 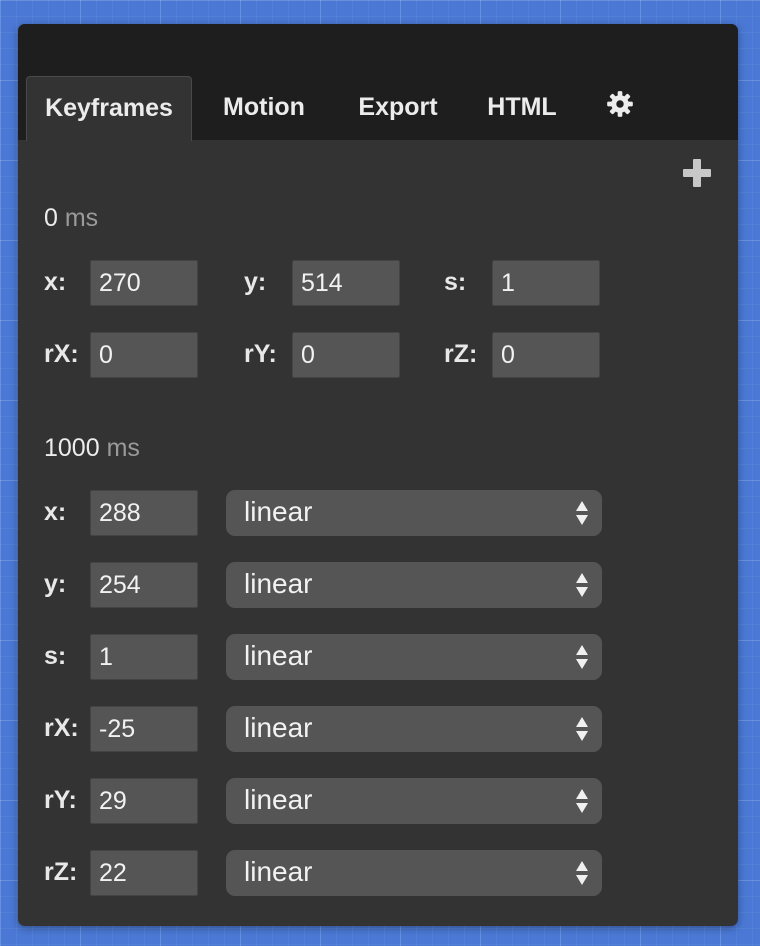 I want to click on s-easing-select: linear, so click(x=414, y=657).